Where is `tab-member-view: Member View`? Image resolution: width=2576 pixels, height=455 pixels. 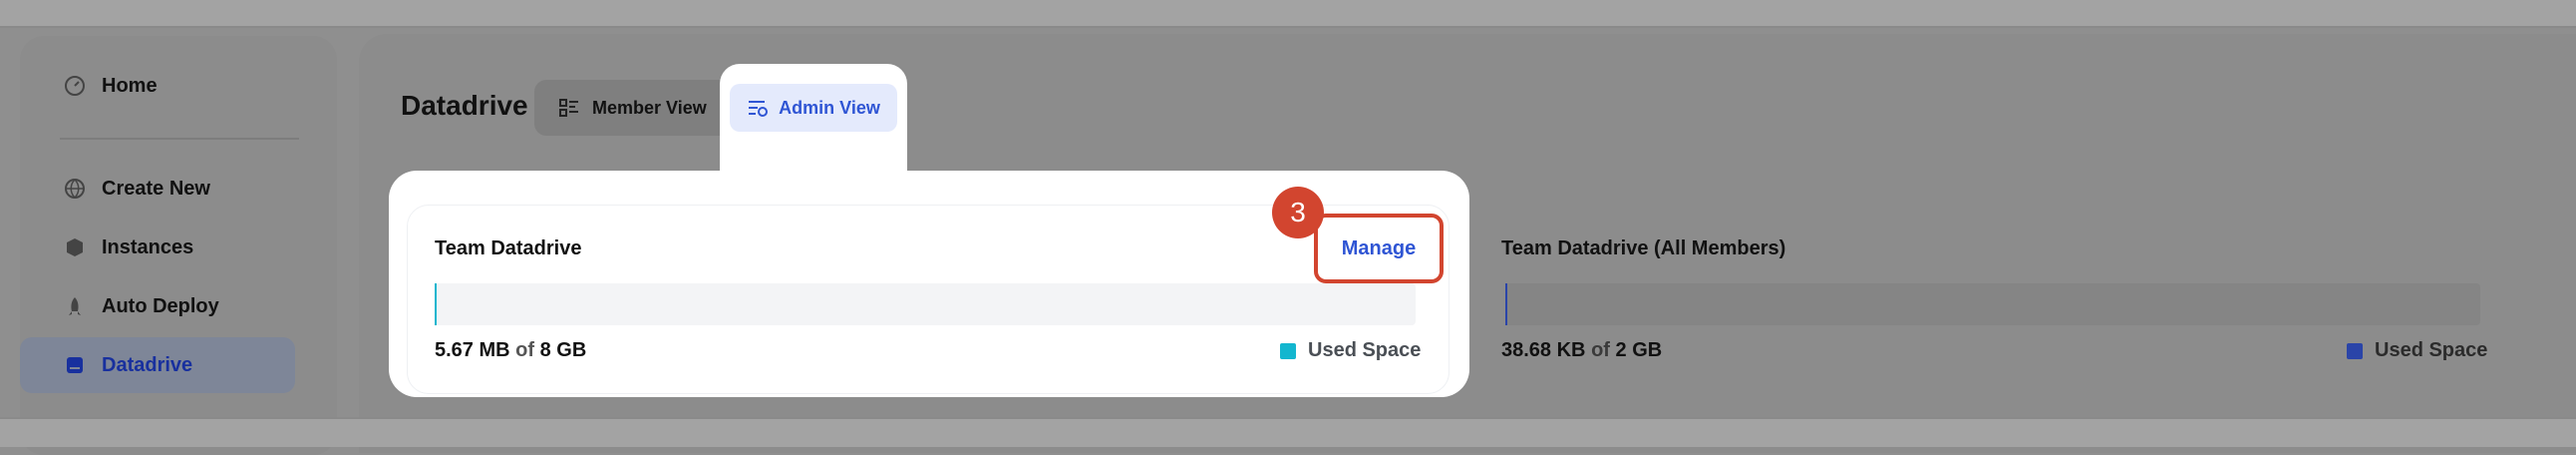 tab-member-view: Member View is located at coordinates (632, 108).